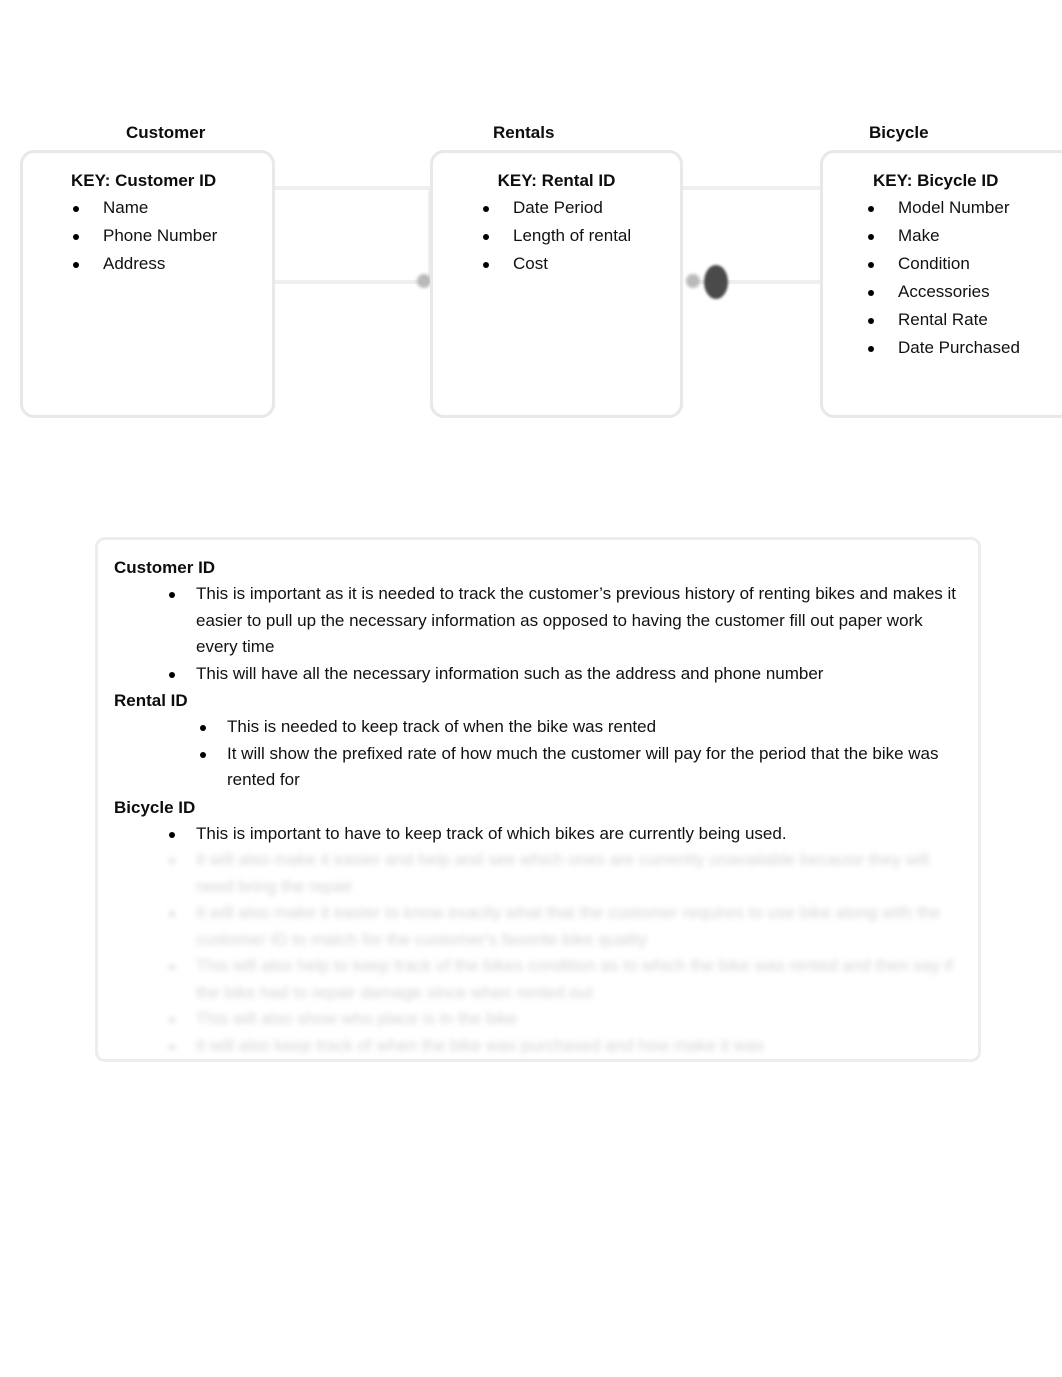 This screenshot has width=1062, height=1377. I want to click on attribute-item: Name, so click(172, 208).